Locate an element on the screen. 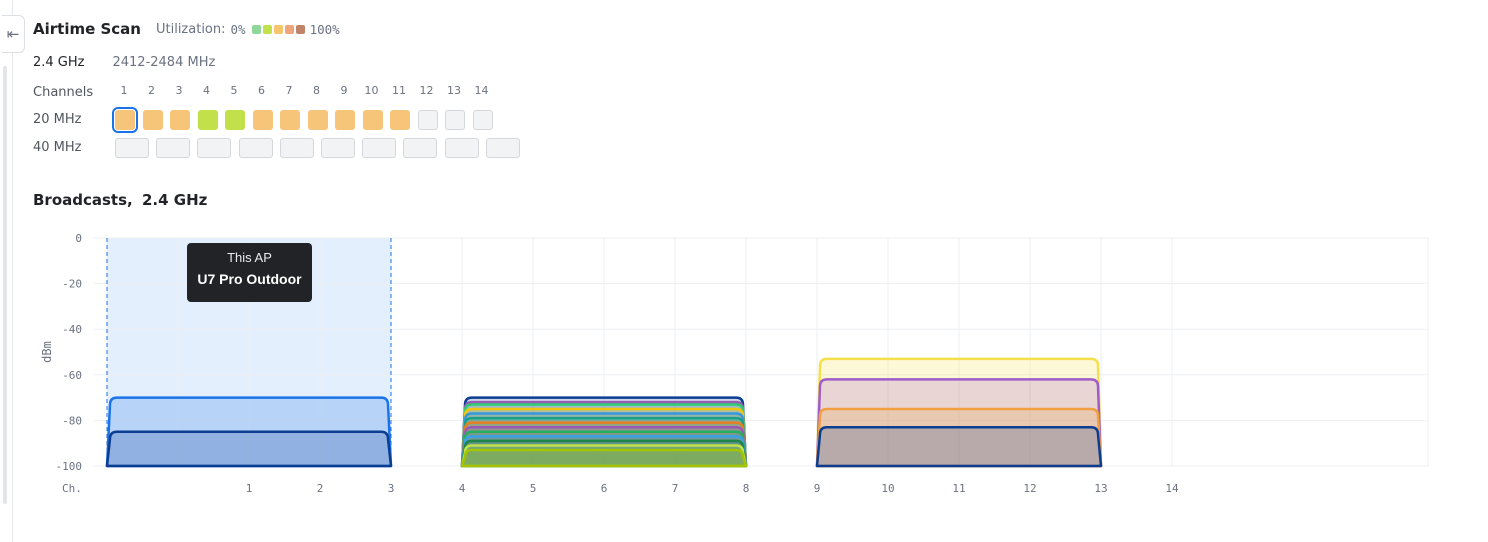 This screenshot has height=542, width=1488. x-tick-label: 12 is located at coordinates (1029, 488).